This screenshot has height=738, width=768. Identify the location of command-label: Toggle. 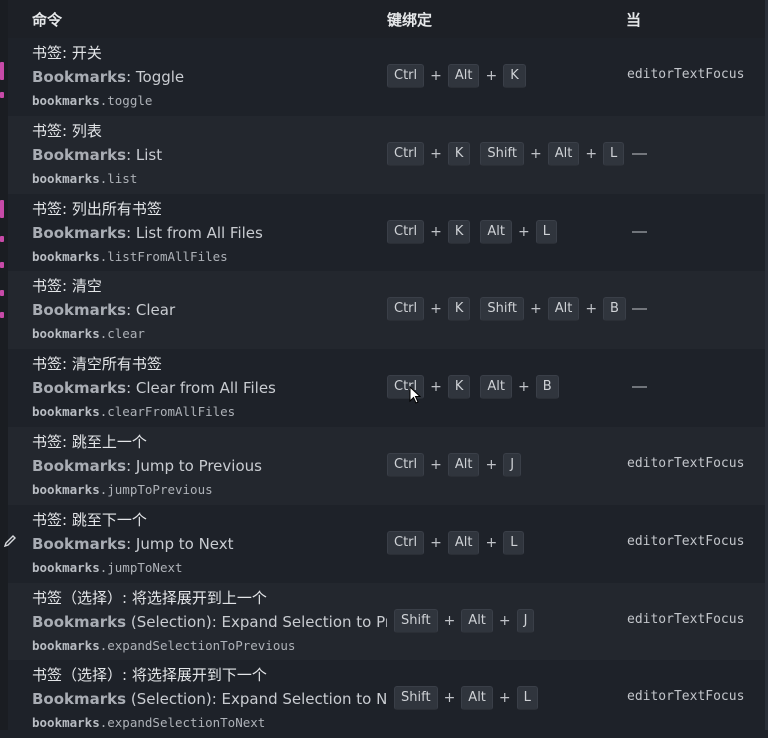
(160, 77).